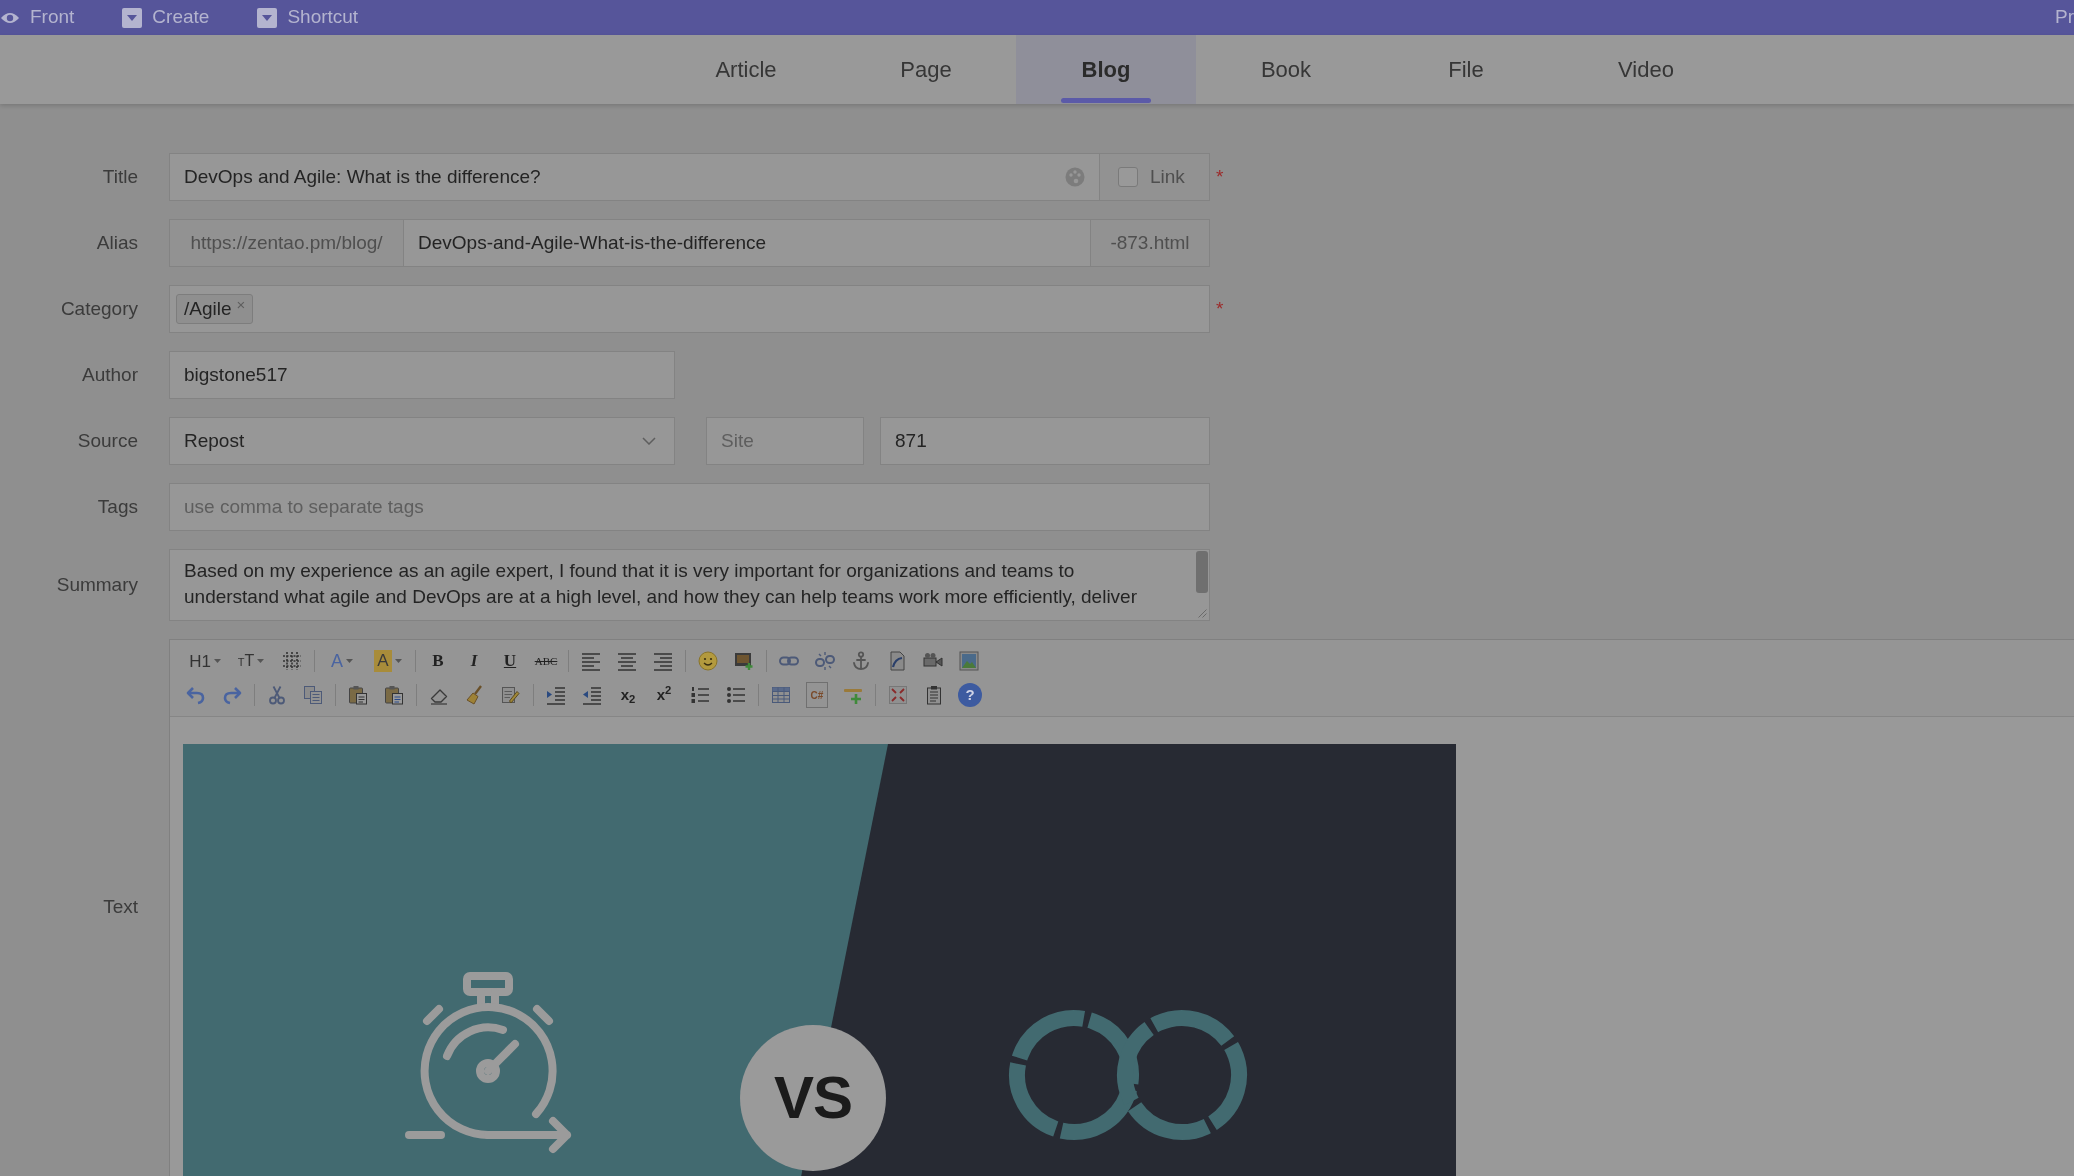  What do you see at coordinates (98, 308) in the screenshot?
I see `field-label: Category` at bounding box center [98, 308].